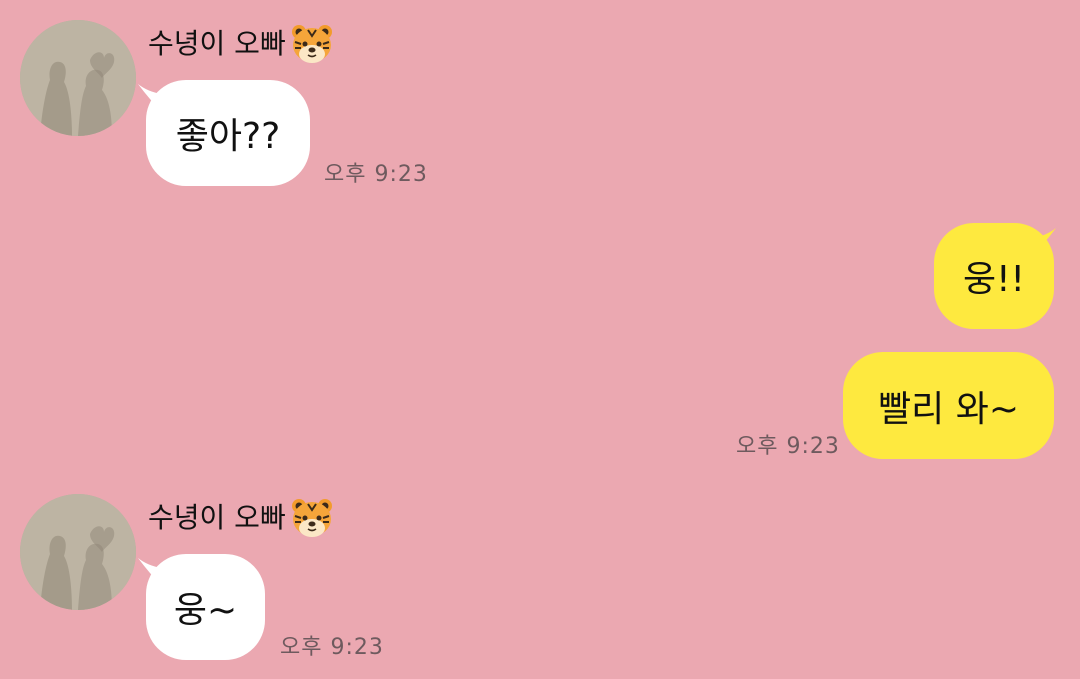  I want to click on message-bubble: 웅~, so click(205, 607).